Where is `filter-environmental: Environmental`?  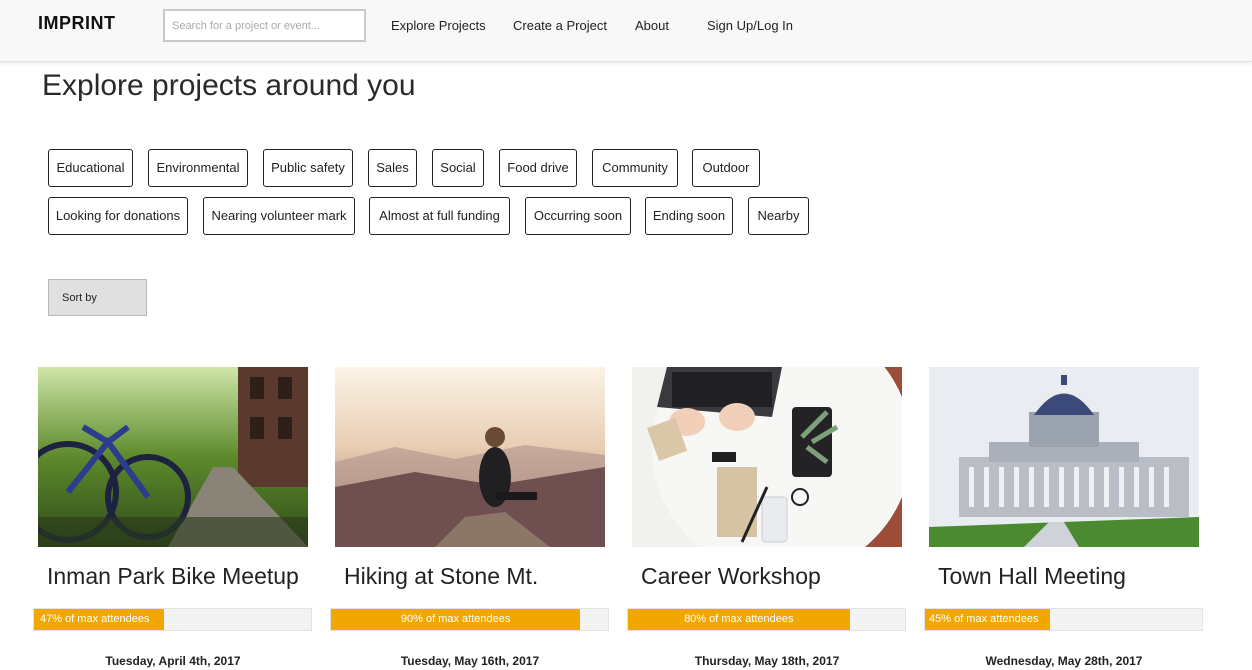 filter-environmental: Environmental is located at coordinates (198, 168).